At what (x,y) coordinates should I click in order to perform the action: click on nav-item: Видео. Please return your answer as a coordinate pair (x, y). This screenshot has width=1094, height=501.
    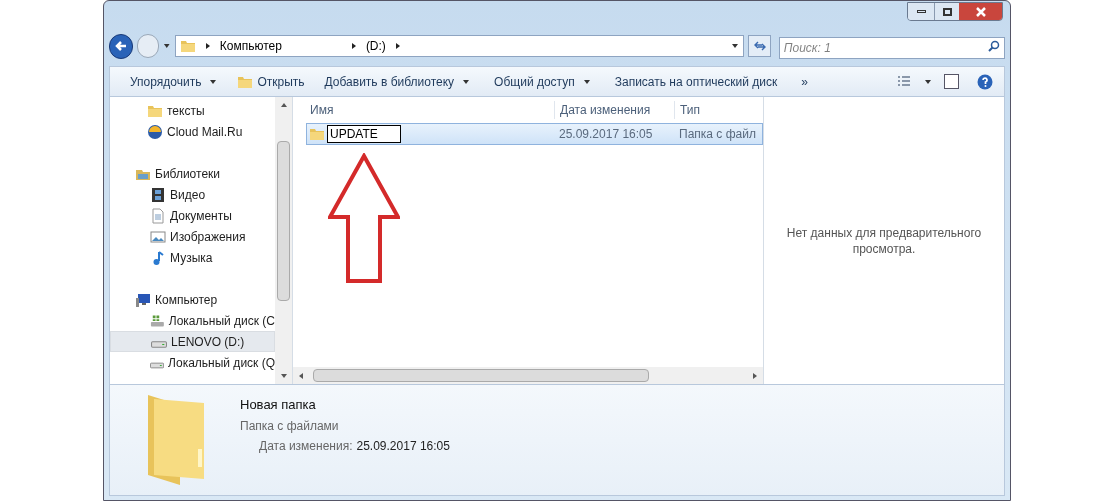
    Looking at the image, I should click on (192, 194).